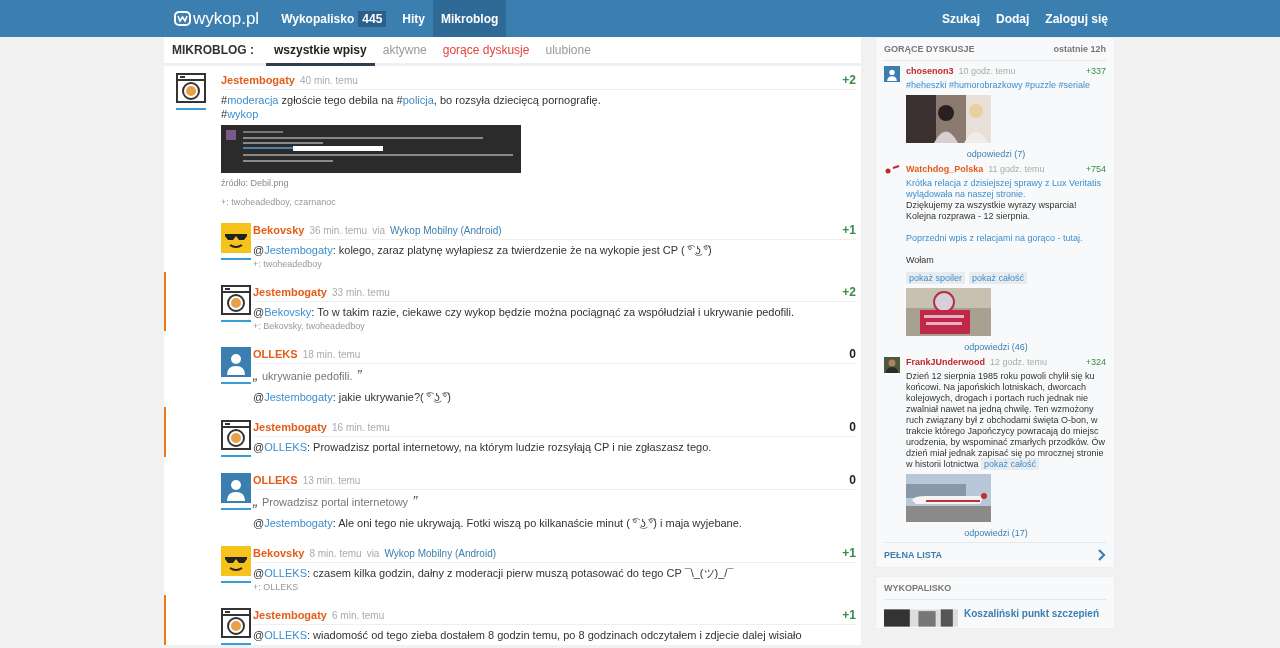 The width and height of the screenshot is (1280, 648). Describe the element at coordinates (930, 71) in the screenshot. I see `author-name: chosenon3` at that location.